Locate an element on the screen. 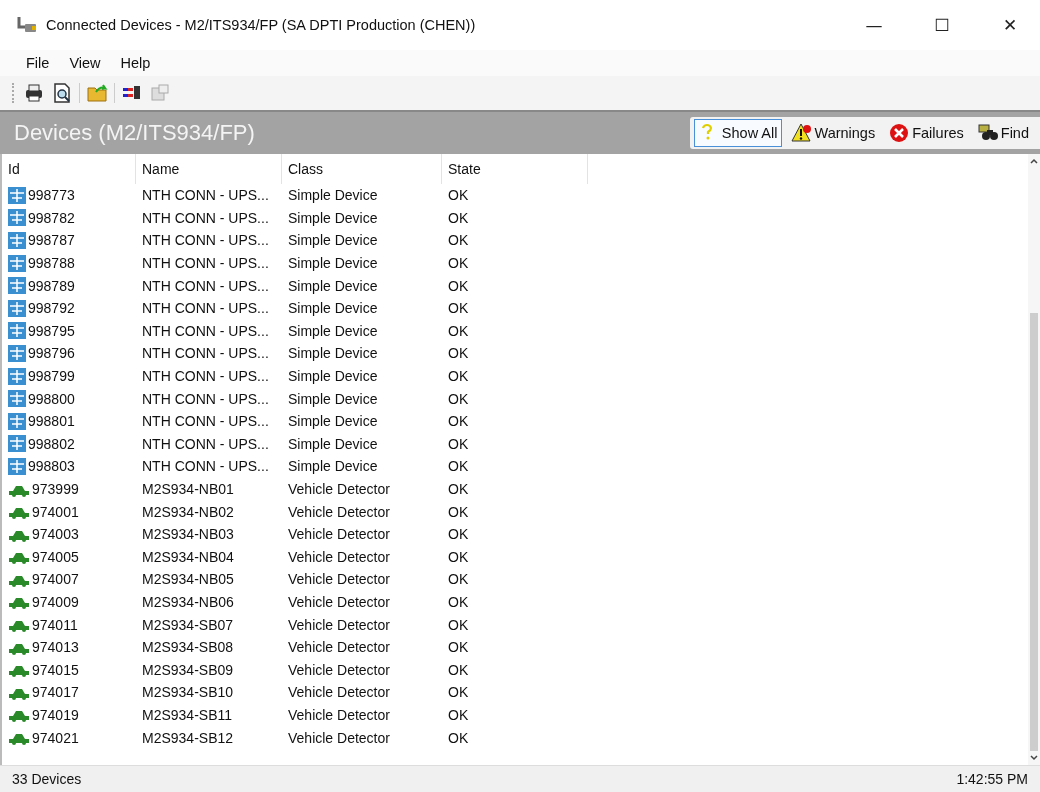 The image size is (1040, 792). plug-icon is located at coordinates (27, 25).